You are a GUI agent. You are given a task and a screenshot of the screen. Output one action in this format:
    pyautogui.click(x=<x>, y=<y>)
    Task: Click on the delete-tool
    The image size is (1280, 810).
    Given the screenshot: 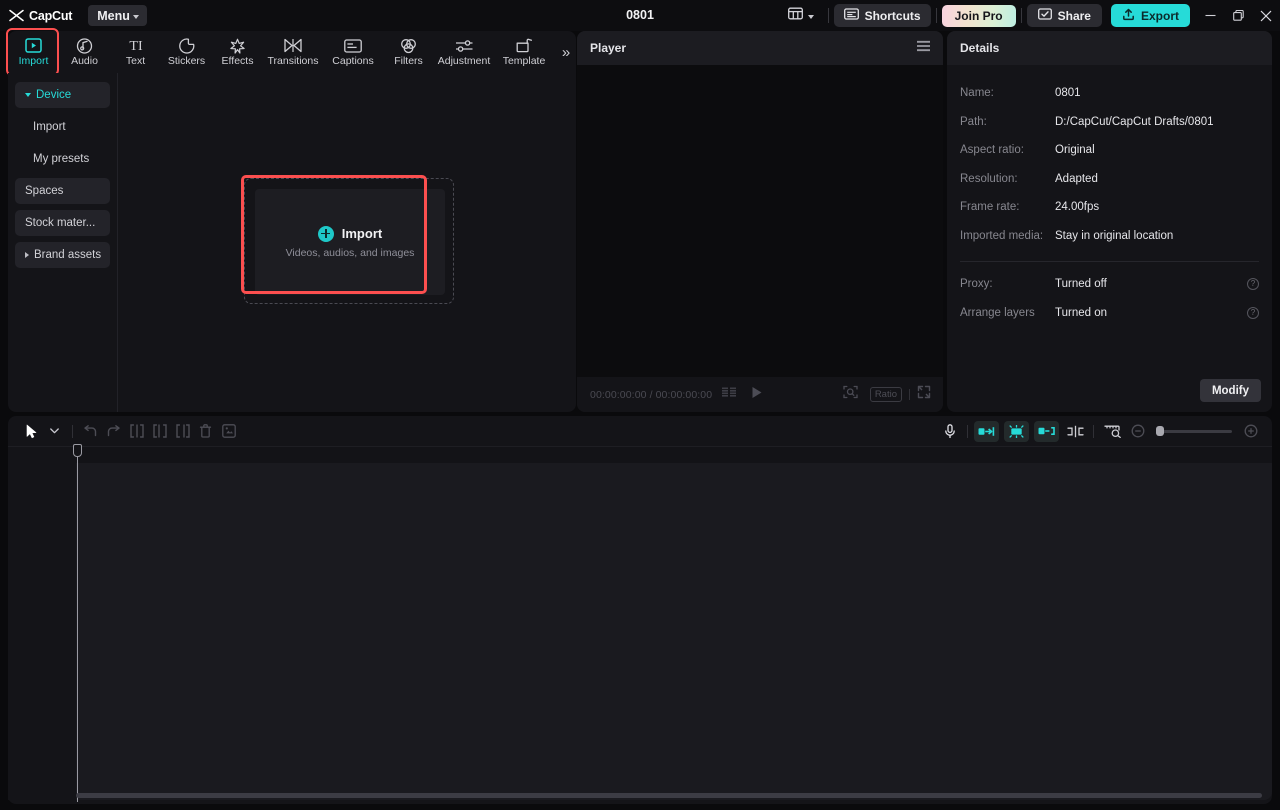 What is the action you would take?
    pyautogui.click(x=205, y=431)
    